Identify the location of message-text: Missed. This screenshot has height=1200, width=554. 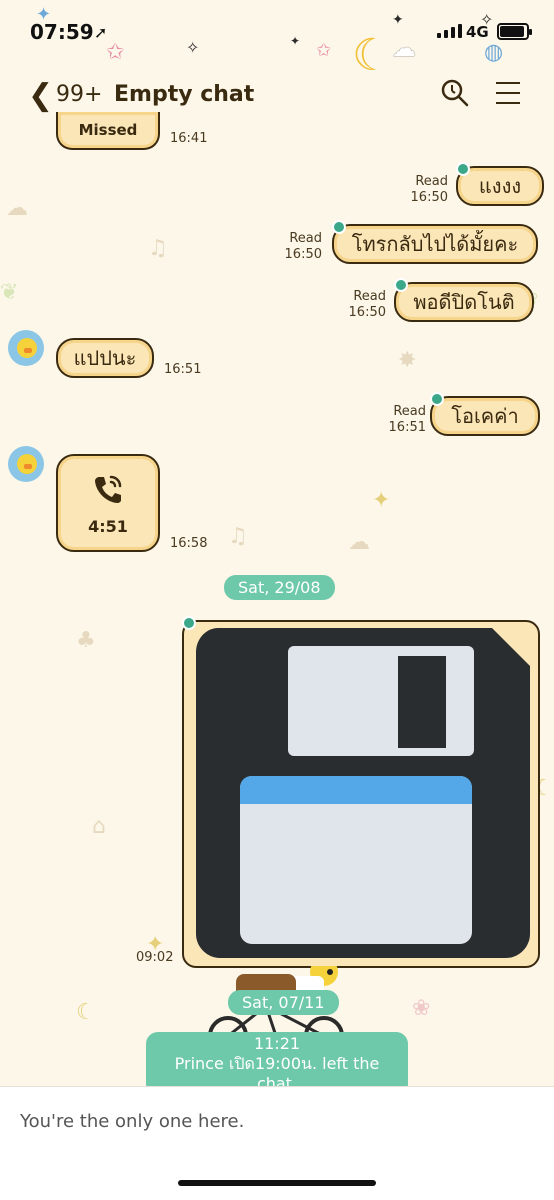
(108, 130).